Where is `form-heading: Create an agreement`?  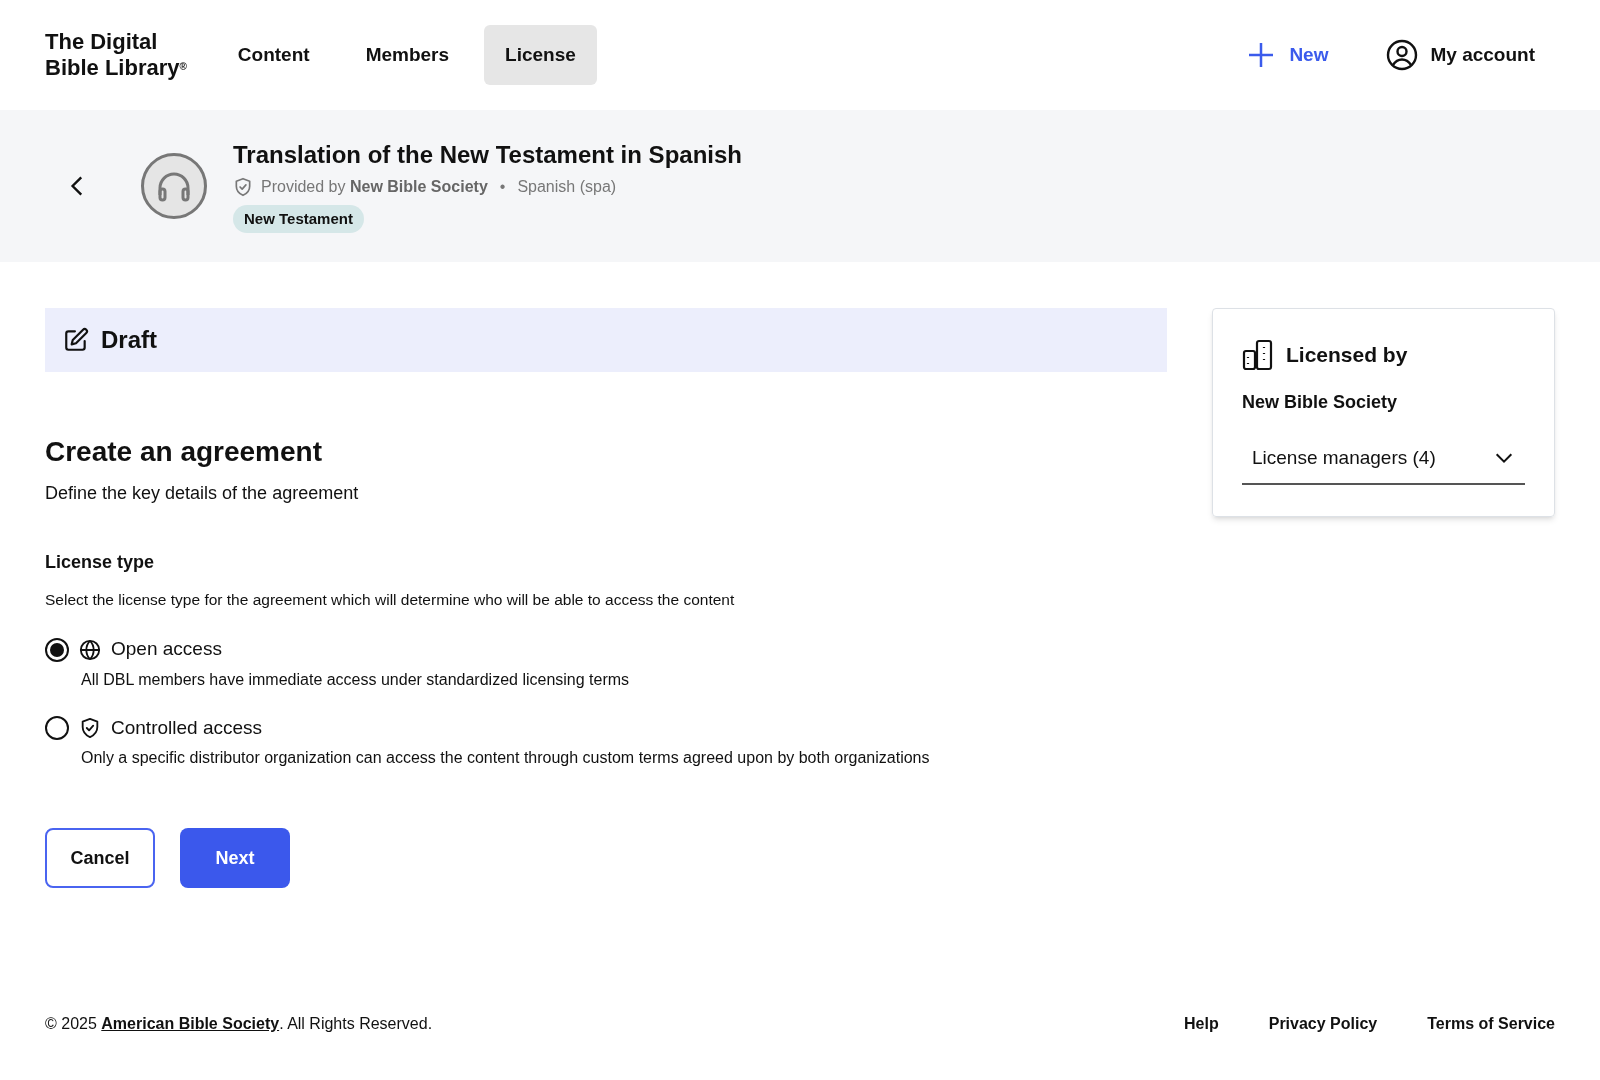 form-heading: Create an agreement is located at coordinates (184, 452).